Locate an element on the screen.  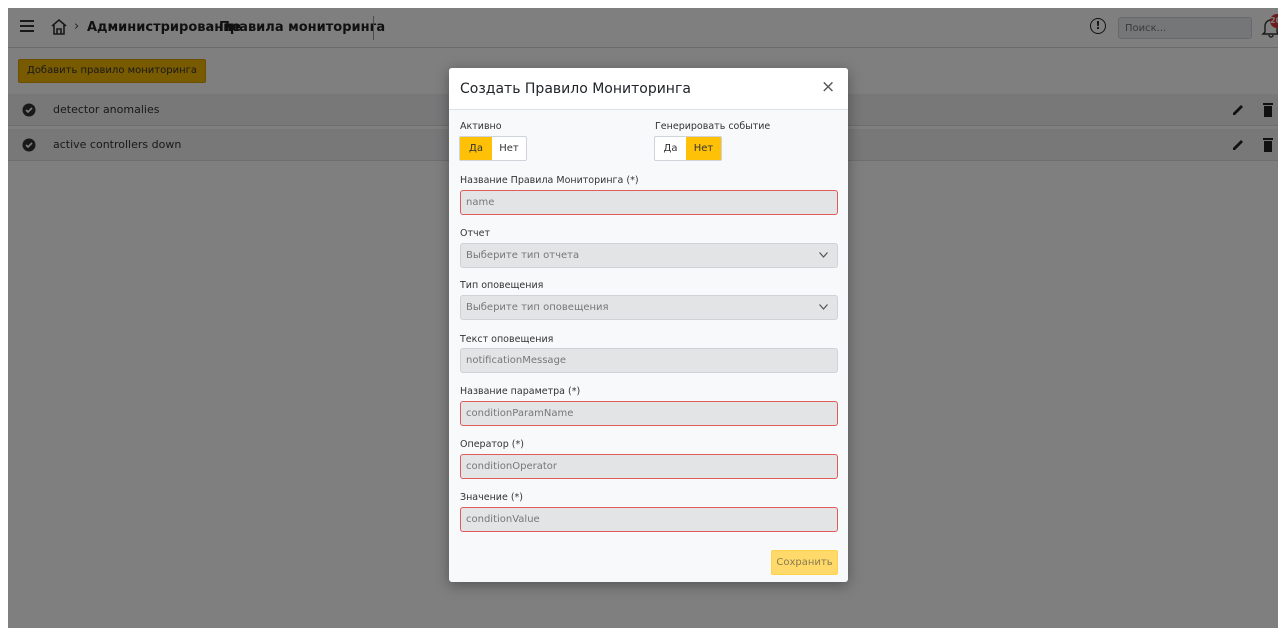
modal-title: Создать Правило Мониторинга is located at coordinates (575, 89).